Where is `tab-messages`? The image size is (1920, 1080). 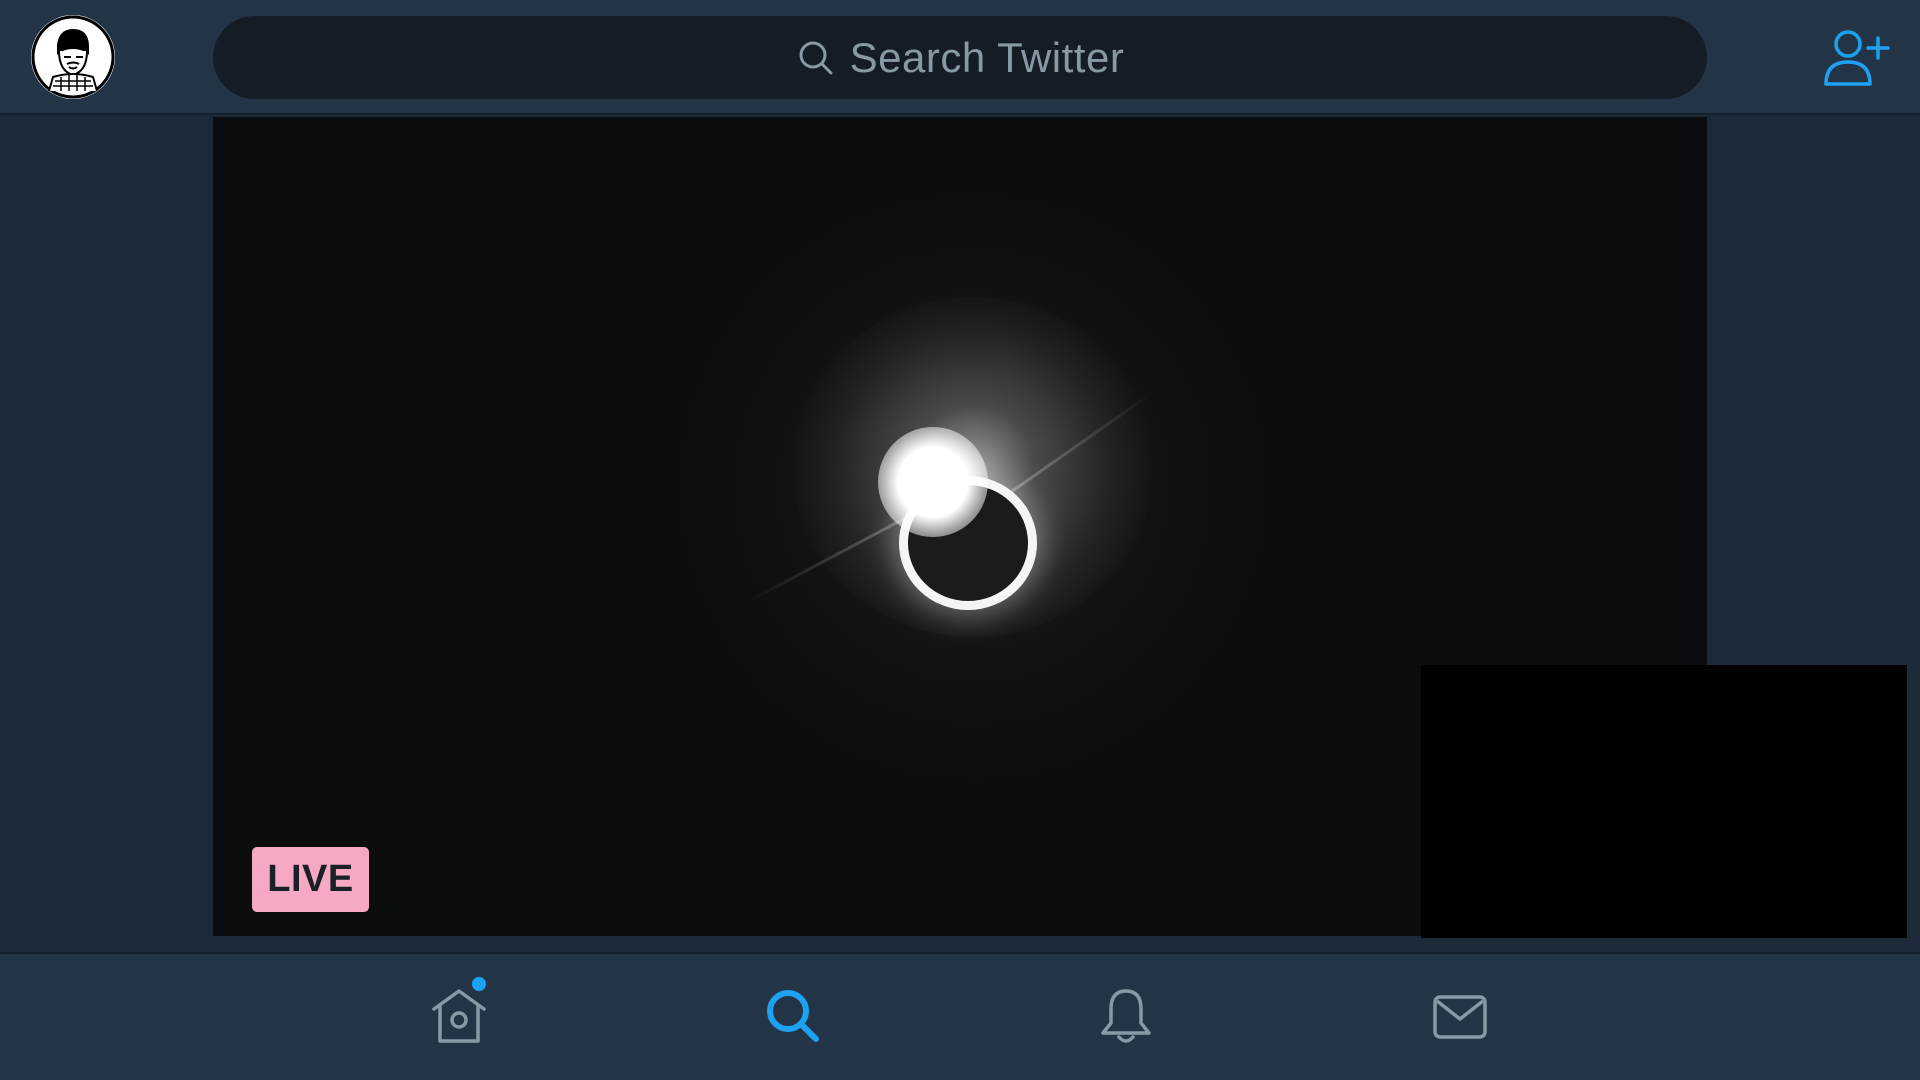 tab-messages is located at coordinates (1460, 1016).